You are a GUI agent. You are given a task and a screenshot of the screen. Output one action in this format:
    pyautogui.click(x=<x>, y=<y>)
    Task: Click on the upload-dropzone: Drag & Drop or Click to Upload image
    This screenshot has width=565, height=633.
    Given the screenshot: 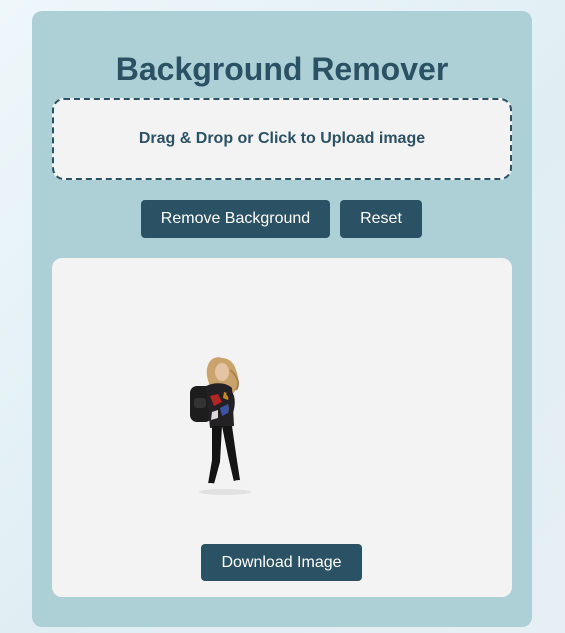 What is the action you would take?
    pyautogui.click(x=282, y=139)
    